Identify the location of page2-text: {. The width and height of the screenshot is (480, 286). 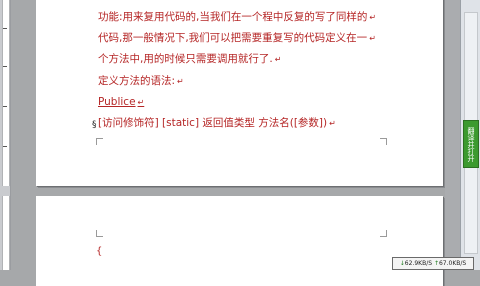
(99, 251).